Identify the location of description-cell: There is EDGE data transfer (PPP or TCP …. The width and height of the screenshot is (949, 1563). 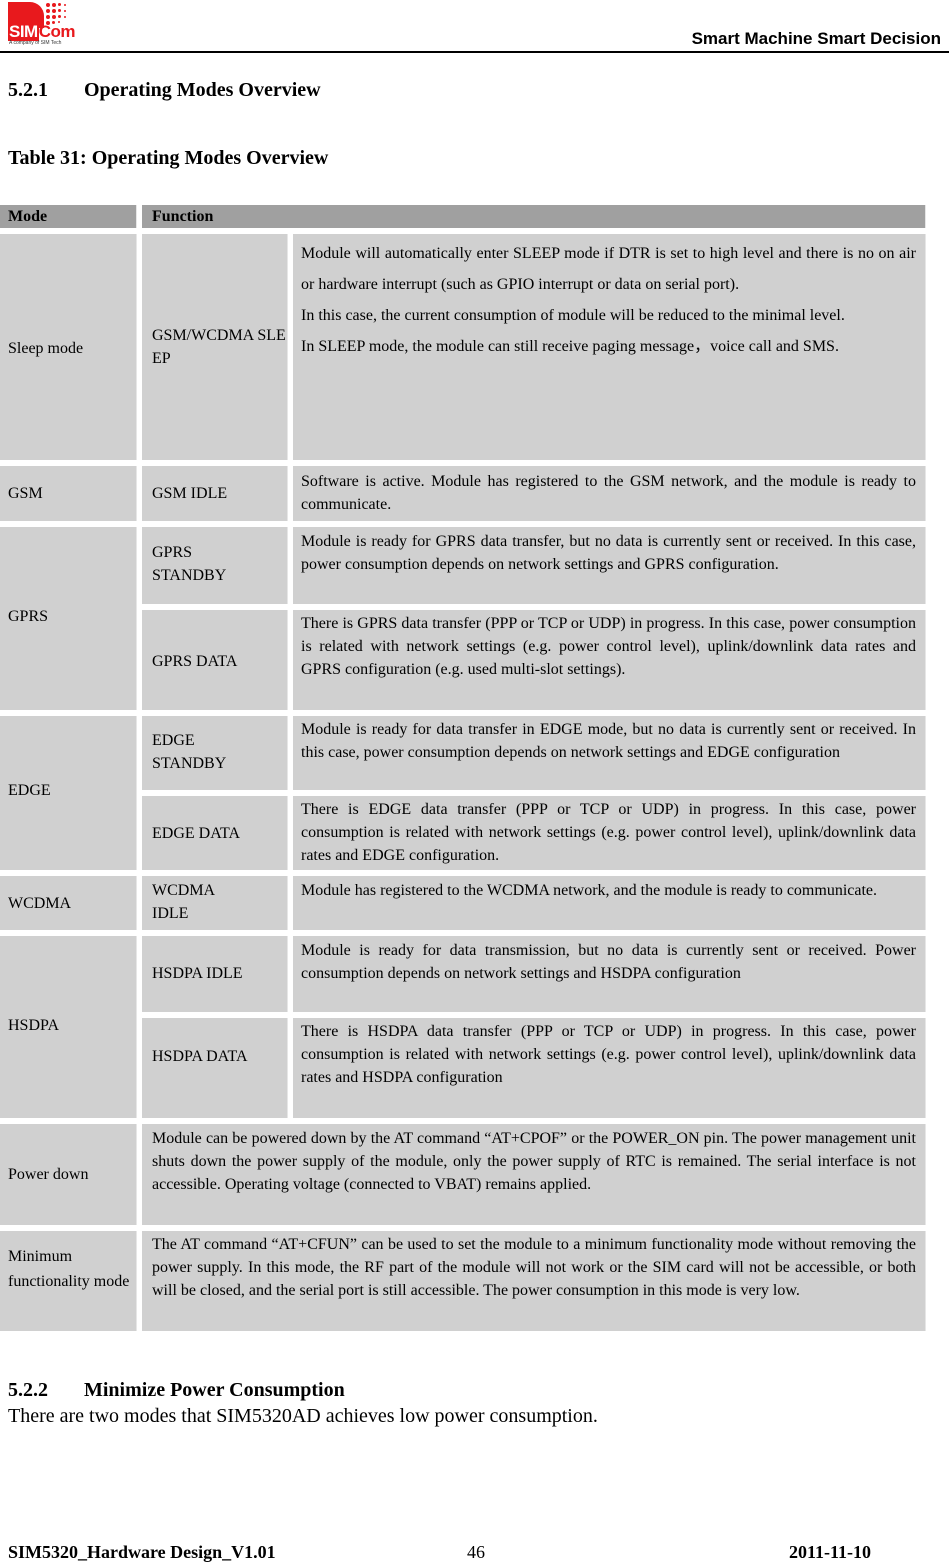
(609, 833).